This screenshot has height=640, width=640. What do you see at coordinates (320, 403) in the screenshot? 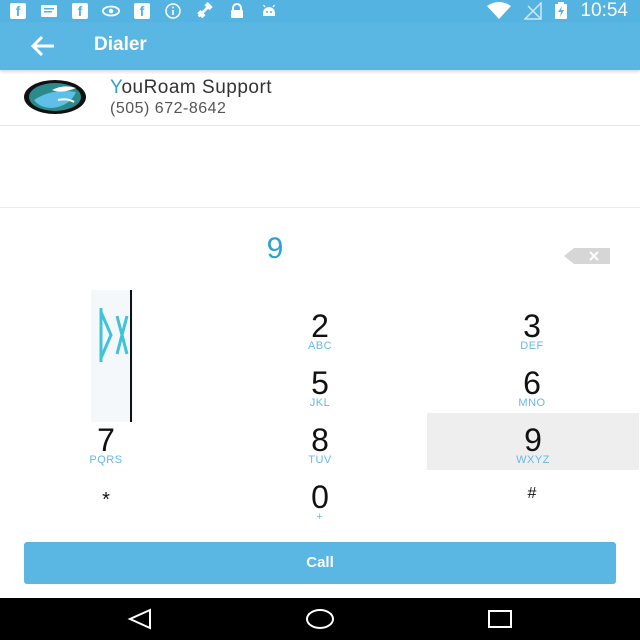
I see `key-letters: JKL` at bounding box center [320, 403].